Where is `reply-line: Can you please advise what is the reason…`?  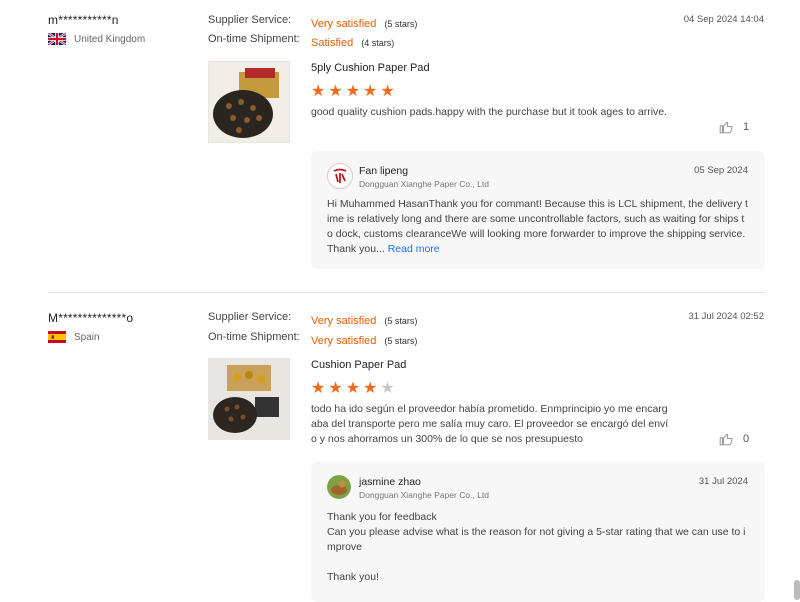
reply-line: Can you please advise what is the reason… is located at coordinates (536, 539).